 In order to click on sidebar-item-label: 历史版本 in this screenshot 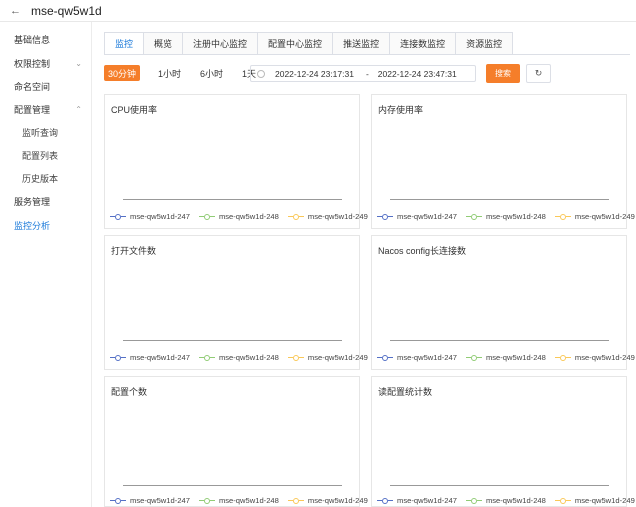, I will do `click(40, 179)`.